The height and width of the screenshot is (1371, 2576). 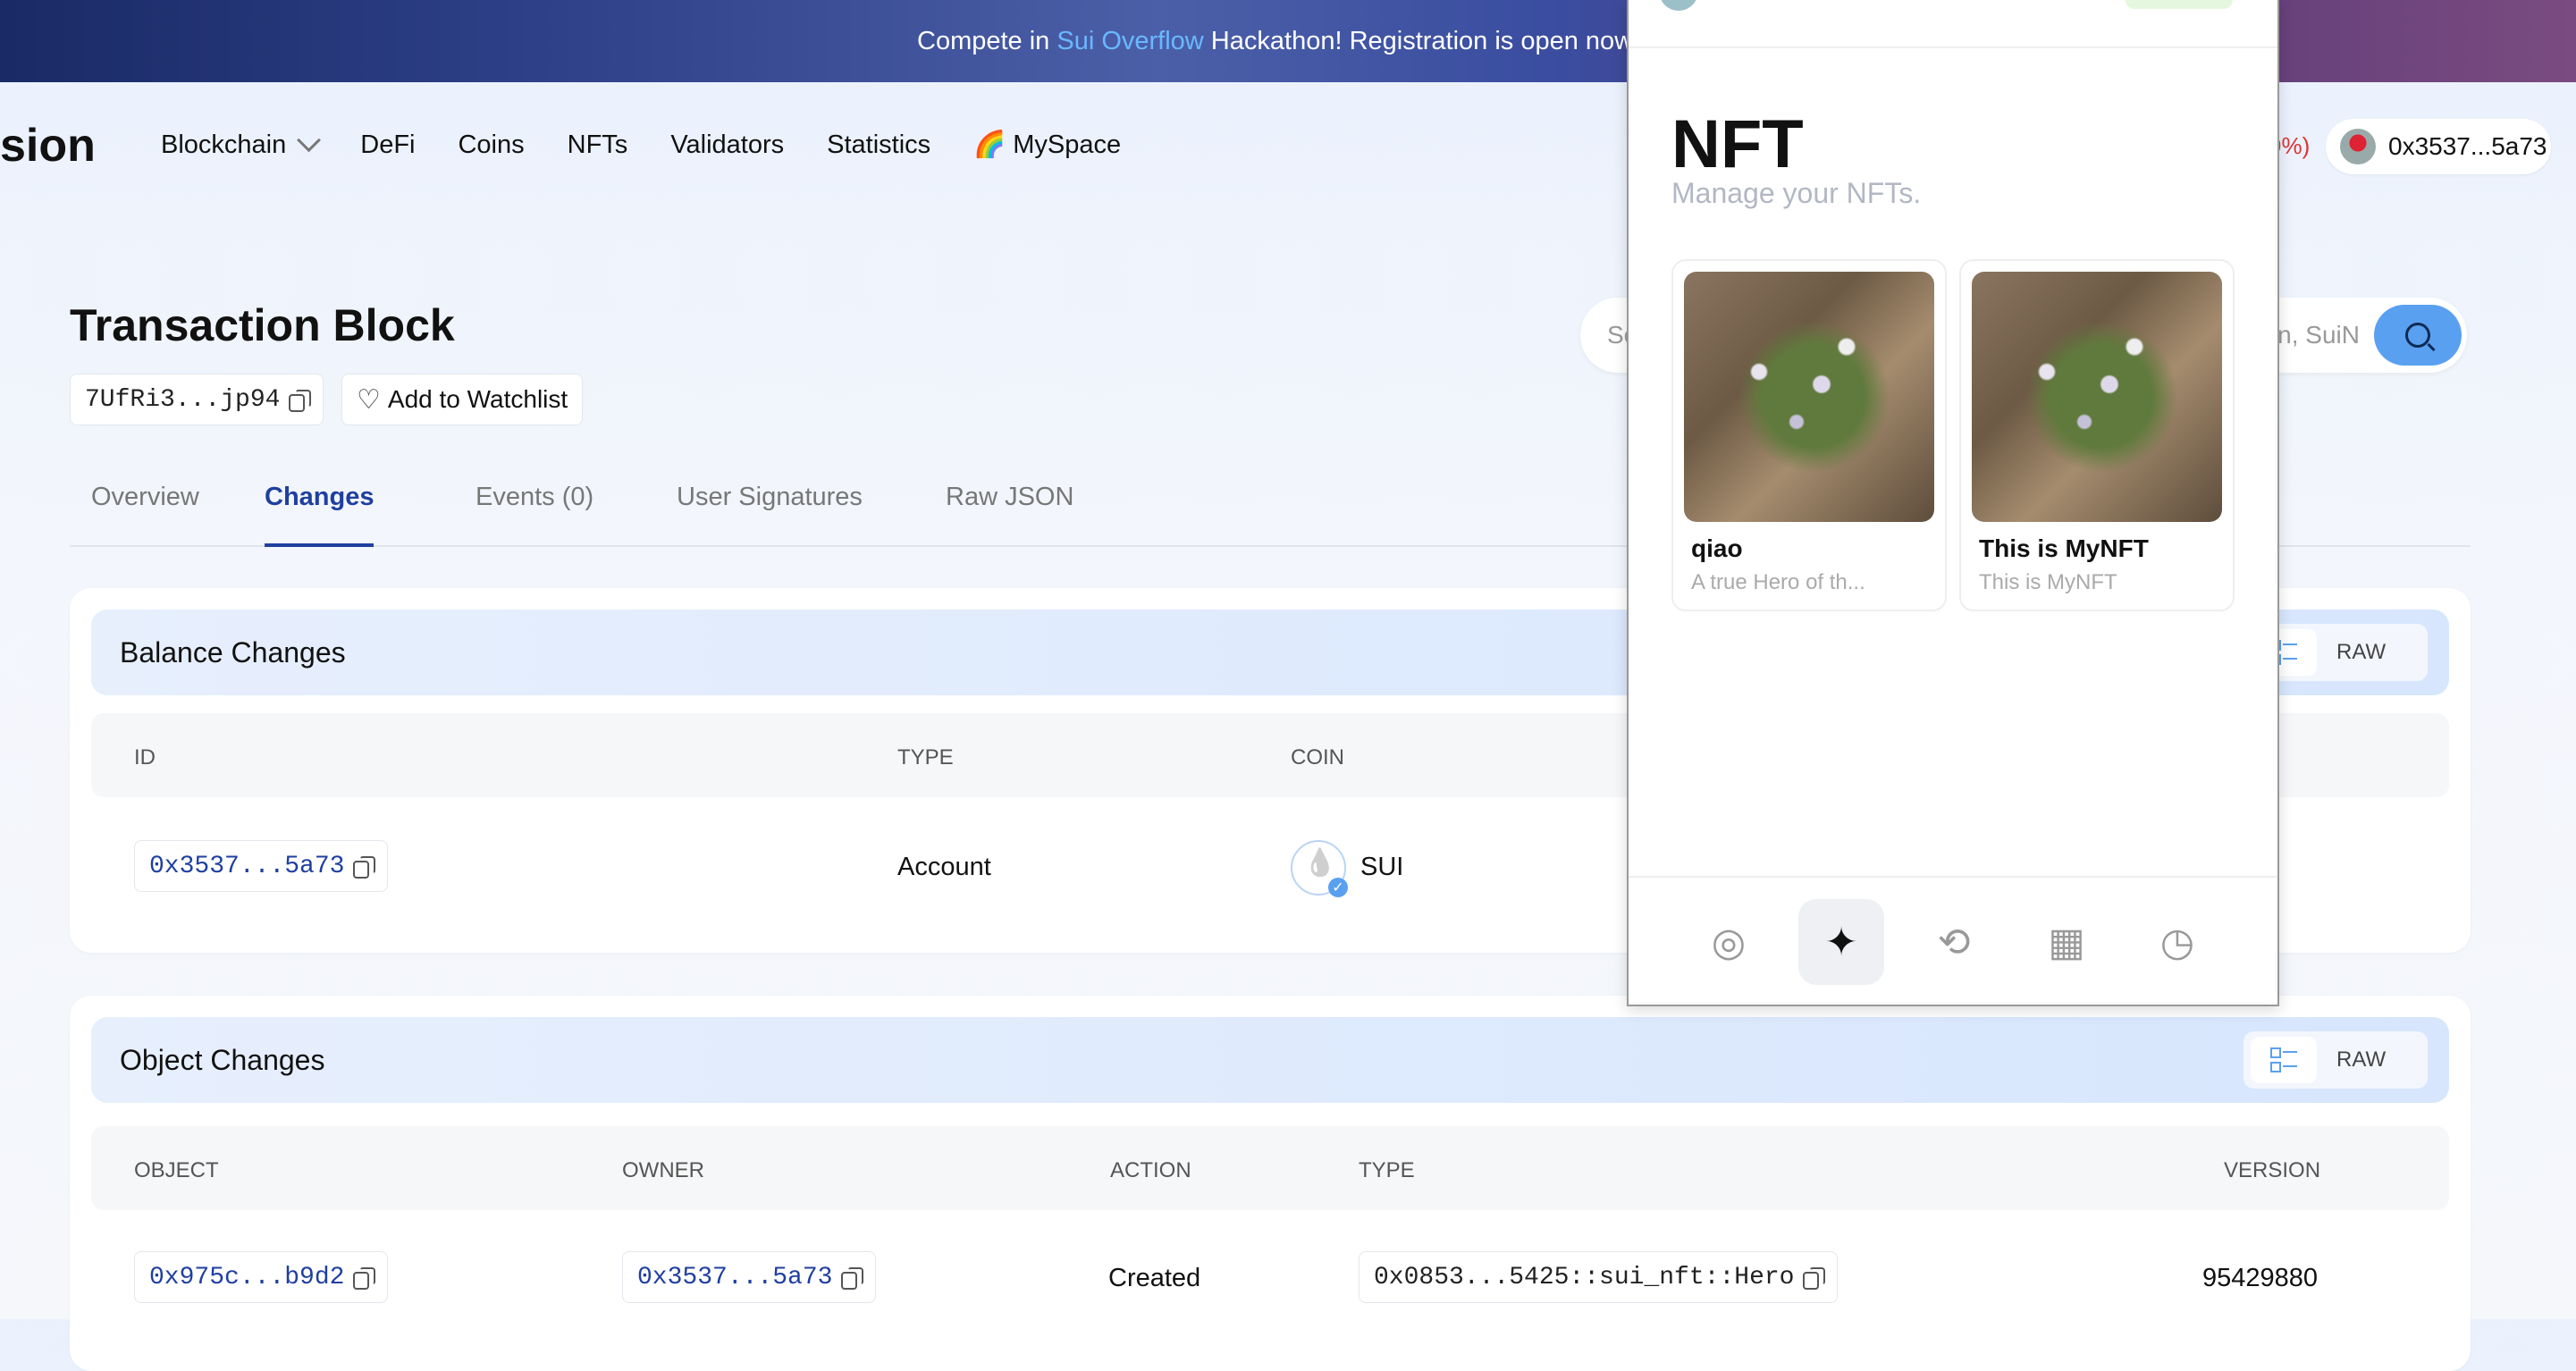 What do you see at coordinates (1717, 548) in the screenshot?
I see `nft-name: qiao` at bounding box center [1717, 548].